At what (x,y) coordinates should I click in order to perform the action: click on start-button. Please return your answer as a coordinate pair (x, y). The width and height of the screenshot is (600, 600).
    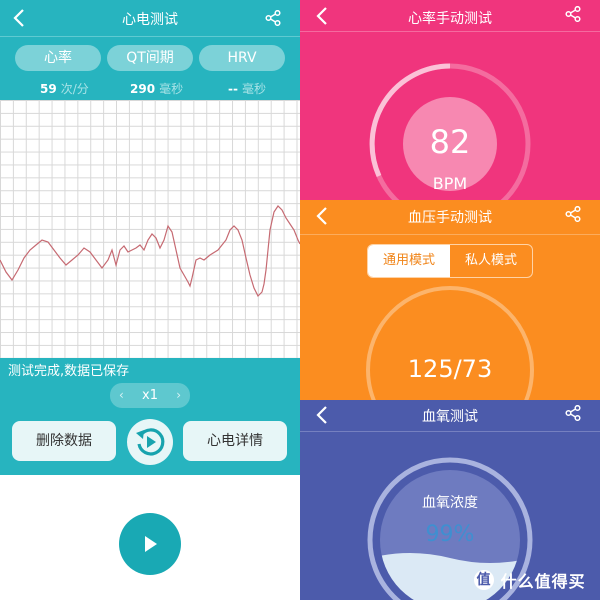
    Looking at the image, I should click on (150, 544).